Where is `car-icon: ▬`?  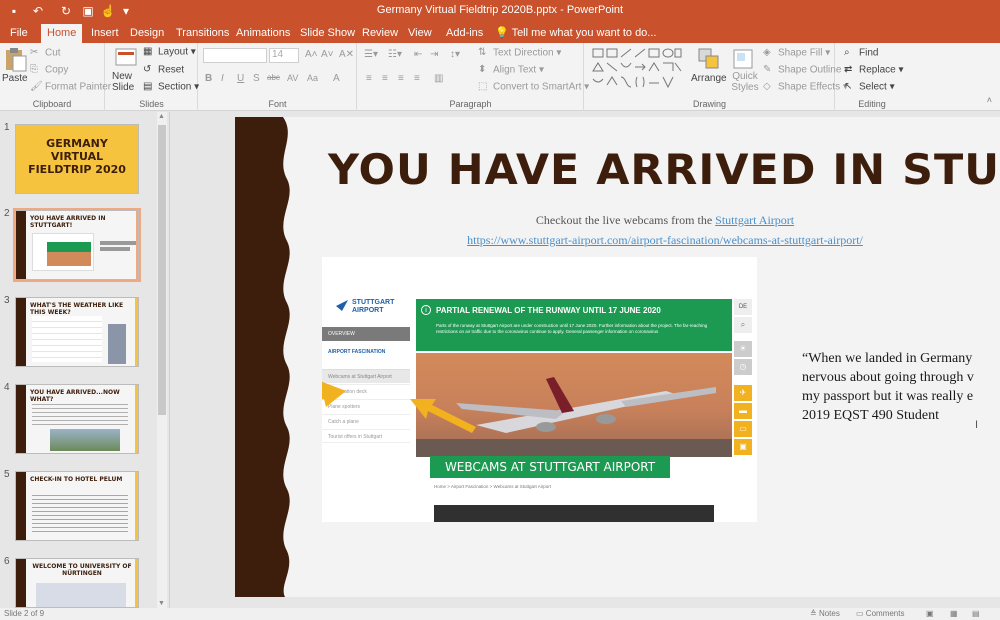
car-icon: ▬ is located at coordinates (743, 411).